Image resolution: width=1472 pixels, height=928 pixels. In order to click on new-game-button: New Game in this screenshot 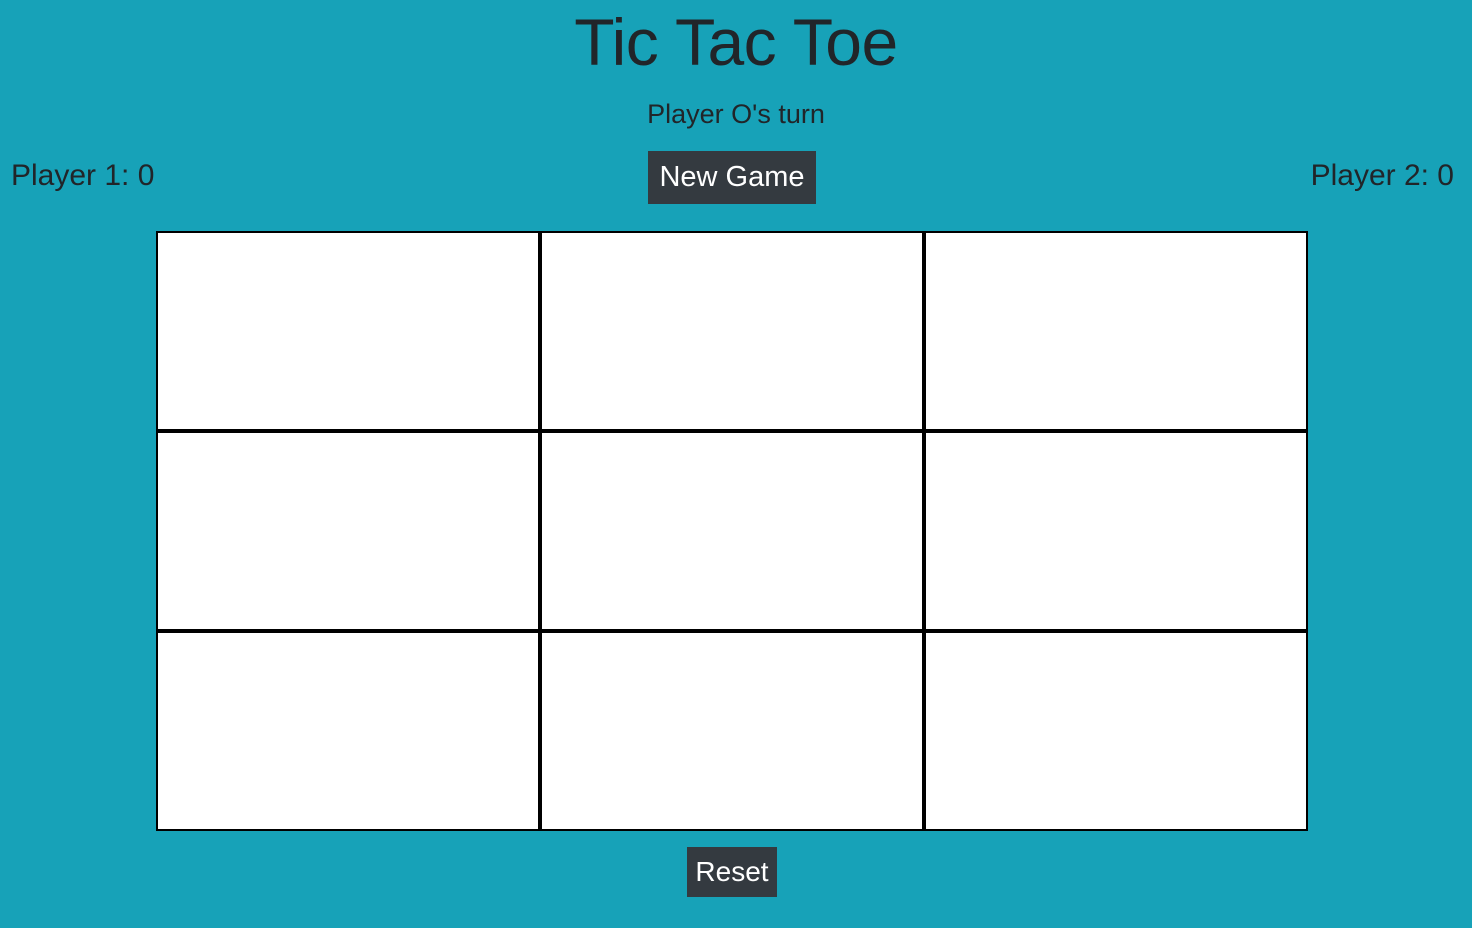, I will do `click(732, 177)`.